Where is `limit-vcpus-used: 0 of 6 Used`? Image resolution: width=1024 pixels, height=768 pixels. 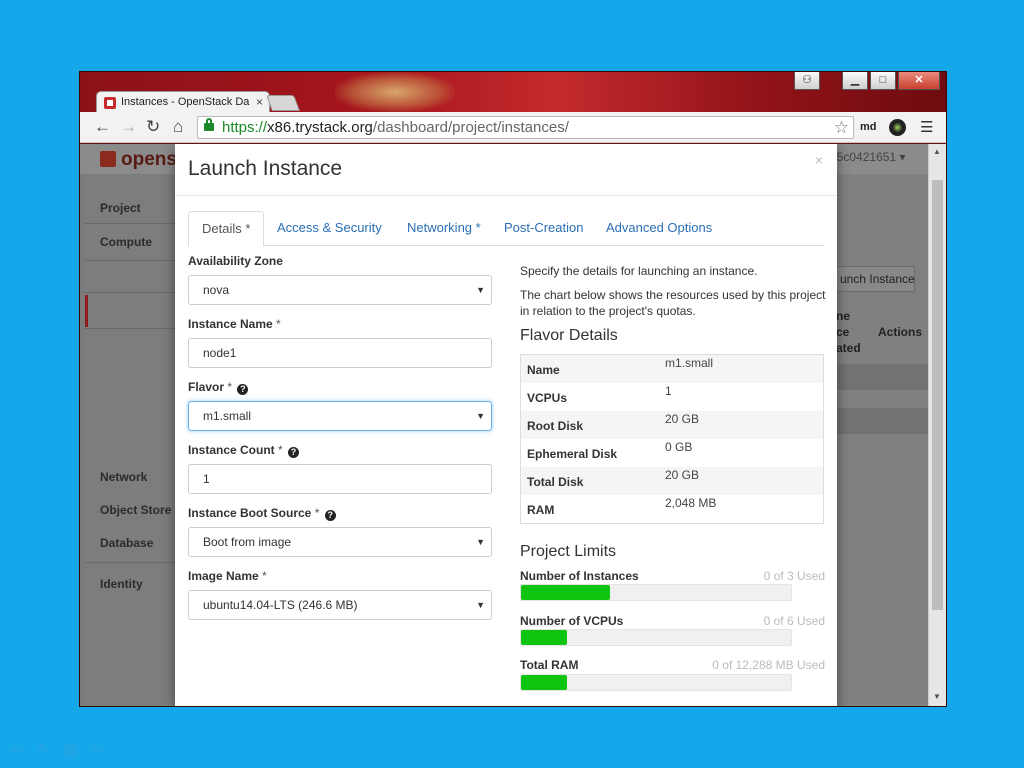
limit-vcpus-used: 0 of 6 Used is located at coordinates (794, 621).